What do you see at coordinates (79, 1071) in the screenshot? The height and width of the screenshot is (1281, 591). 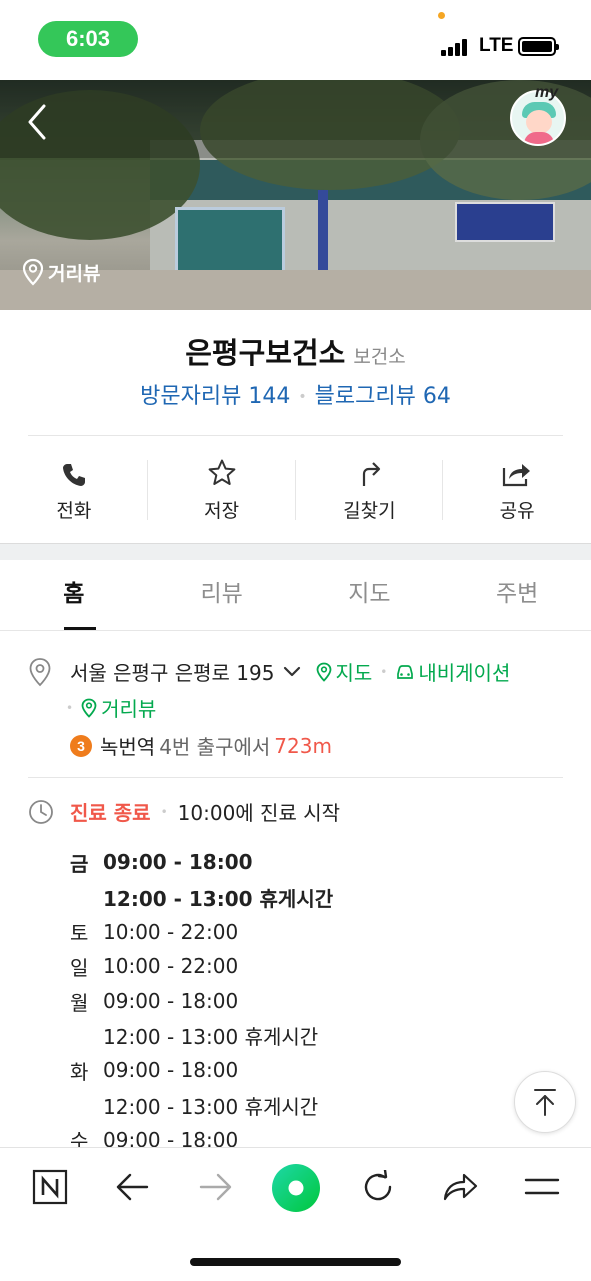 I see `hours-day: 화` at bounding box center [79, 1071].